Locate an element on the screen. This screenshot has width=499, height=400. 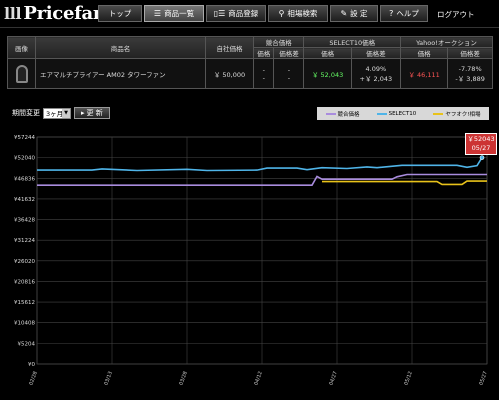
y-tick-label: ¥52040 is located at coordinates (24, 159).